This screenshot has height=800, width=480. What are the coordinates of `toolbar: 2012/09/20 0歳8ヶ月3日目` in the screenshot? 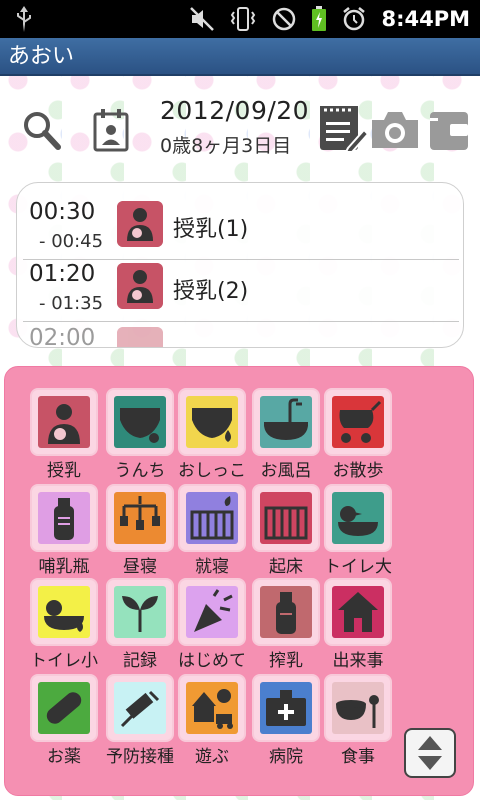 It's located at (240, 126).